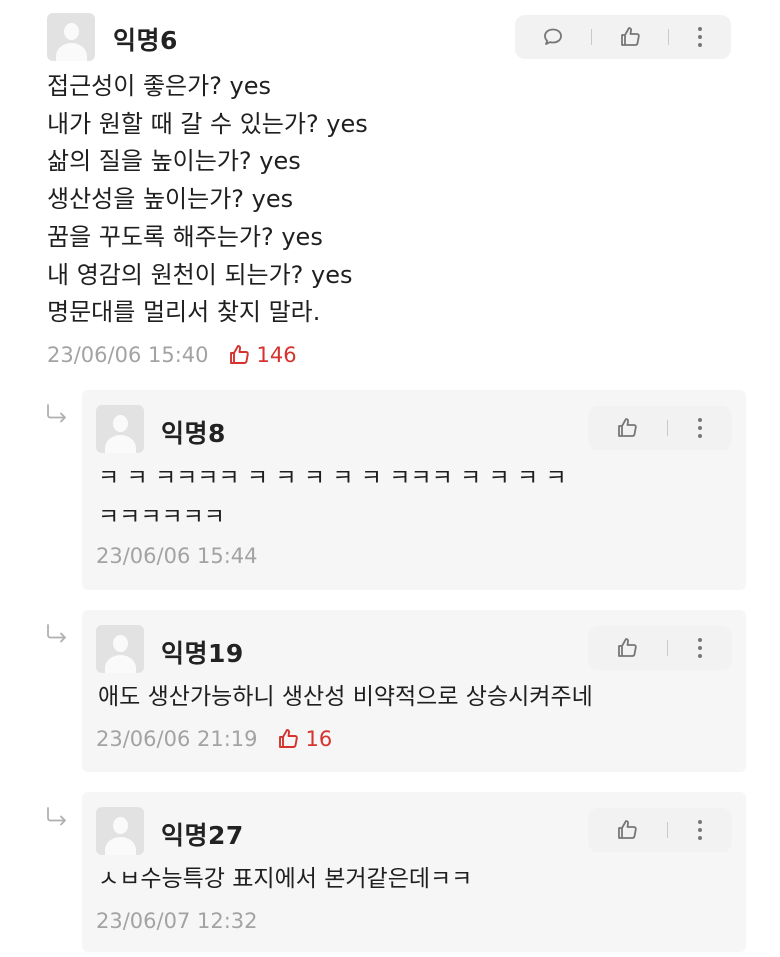 The height and width of the screenshot is (957, 780). I want to click on chat-bubble-icon, so click(553, 37).